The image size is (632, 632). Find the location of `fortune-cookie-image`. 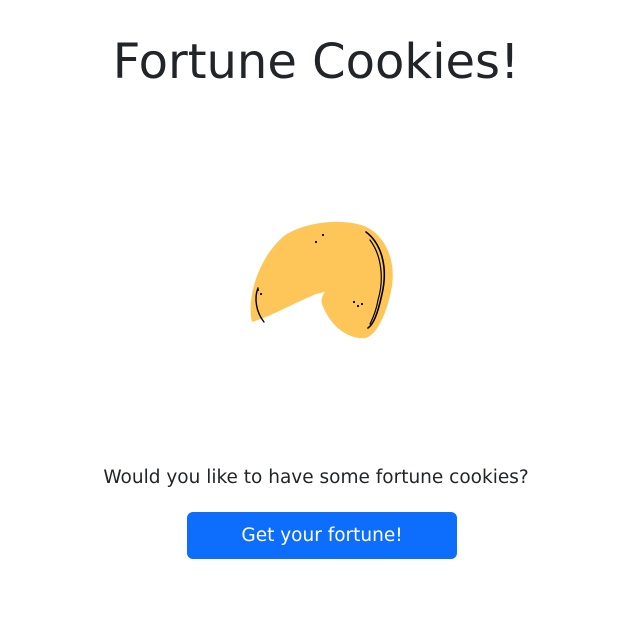

fortune-cookie-image is located at coordinates (321, 280).